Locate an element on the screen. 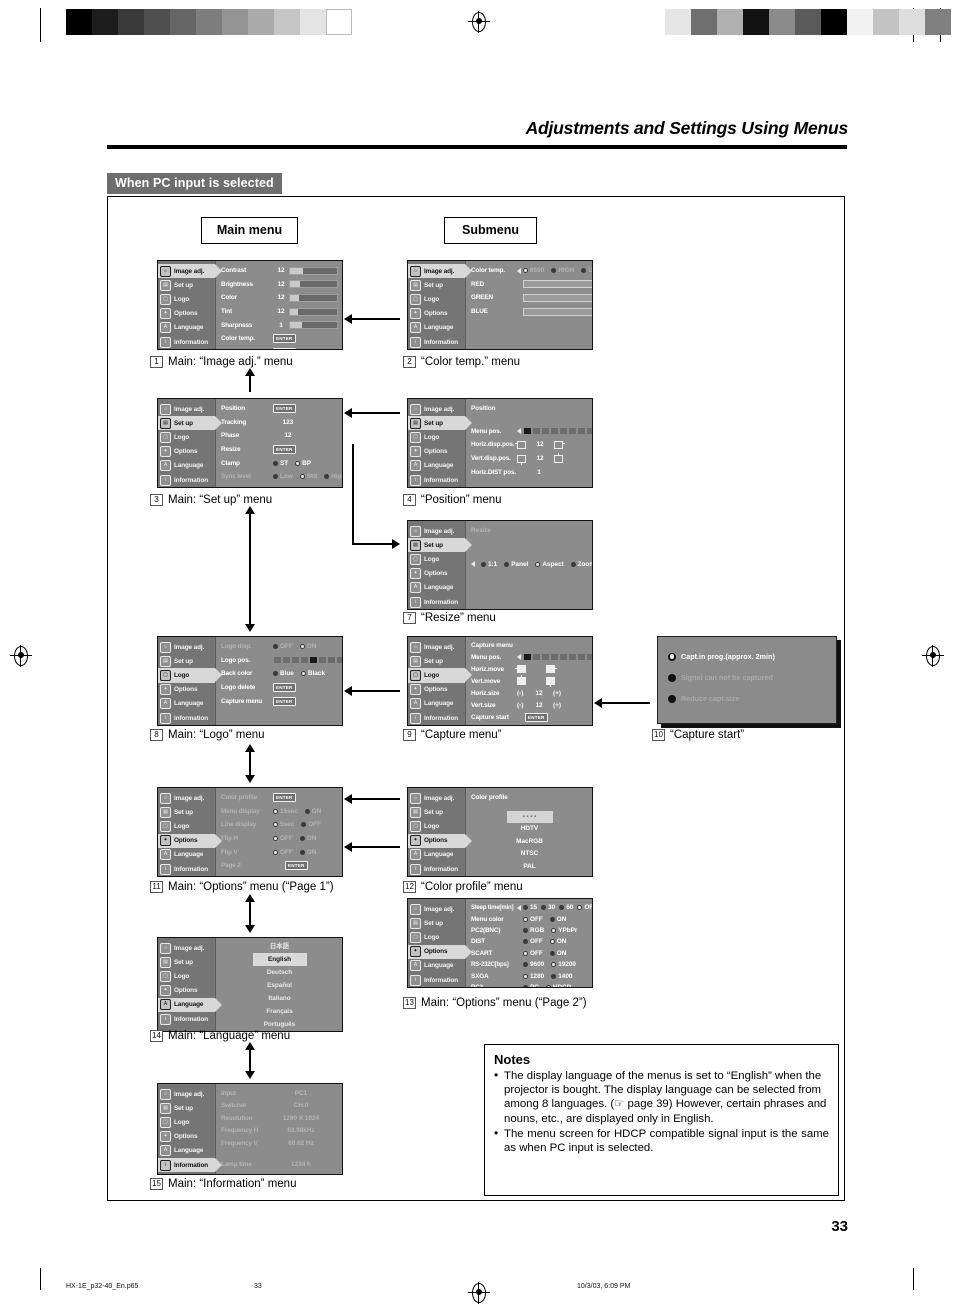 The image size is (954, 1313). menu-row-brightness: Brightness 12 is located at coordinates (279, 285).